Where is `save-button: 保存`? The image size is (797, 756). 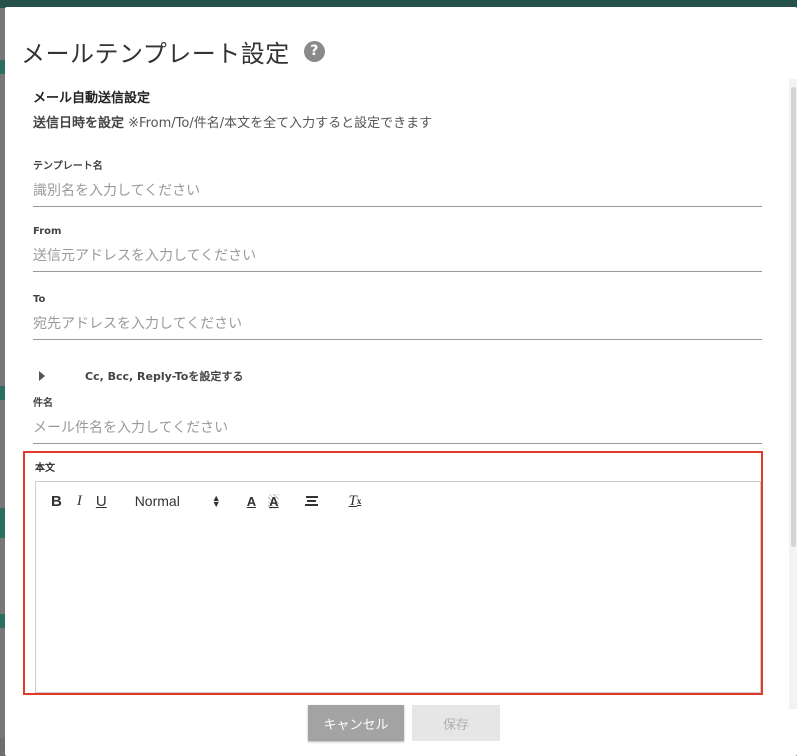 save-button: 保存 is located at coordinates (456, 723).